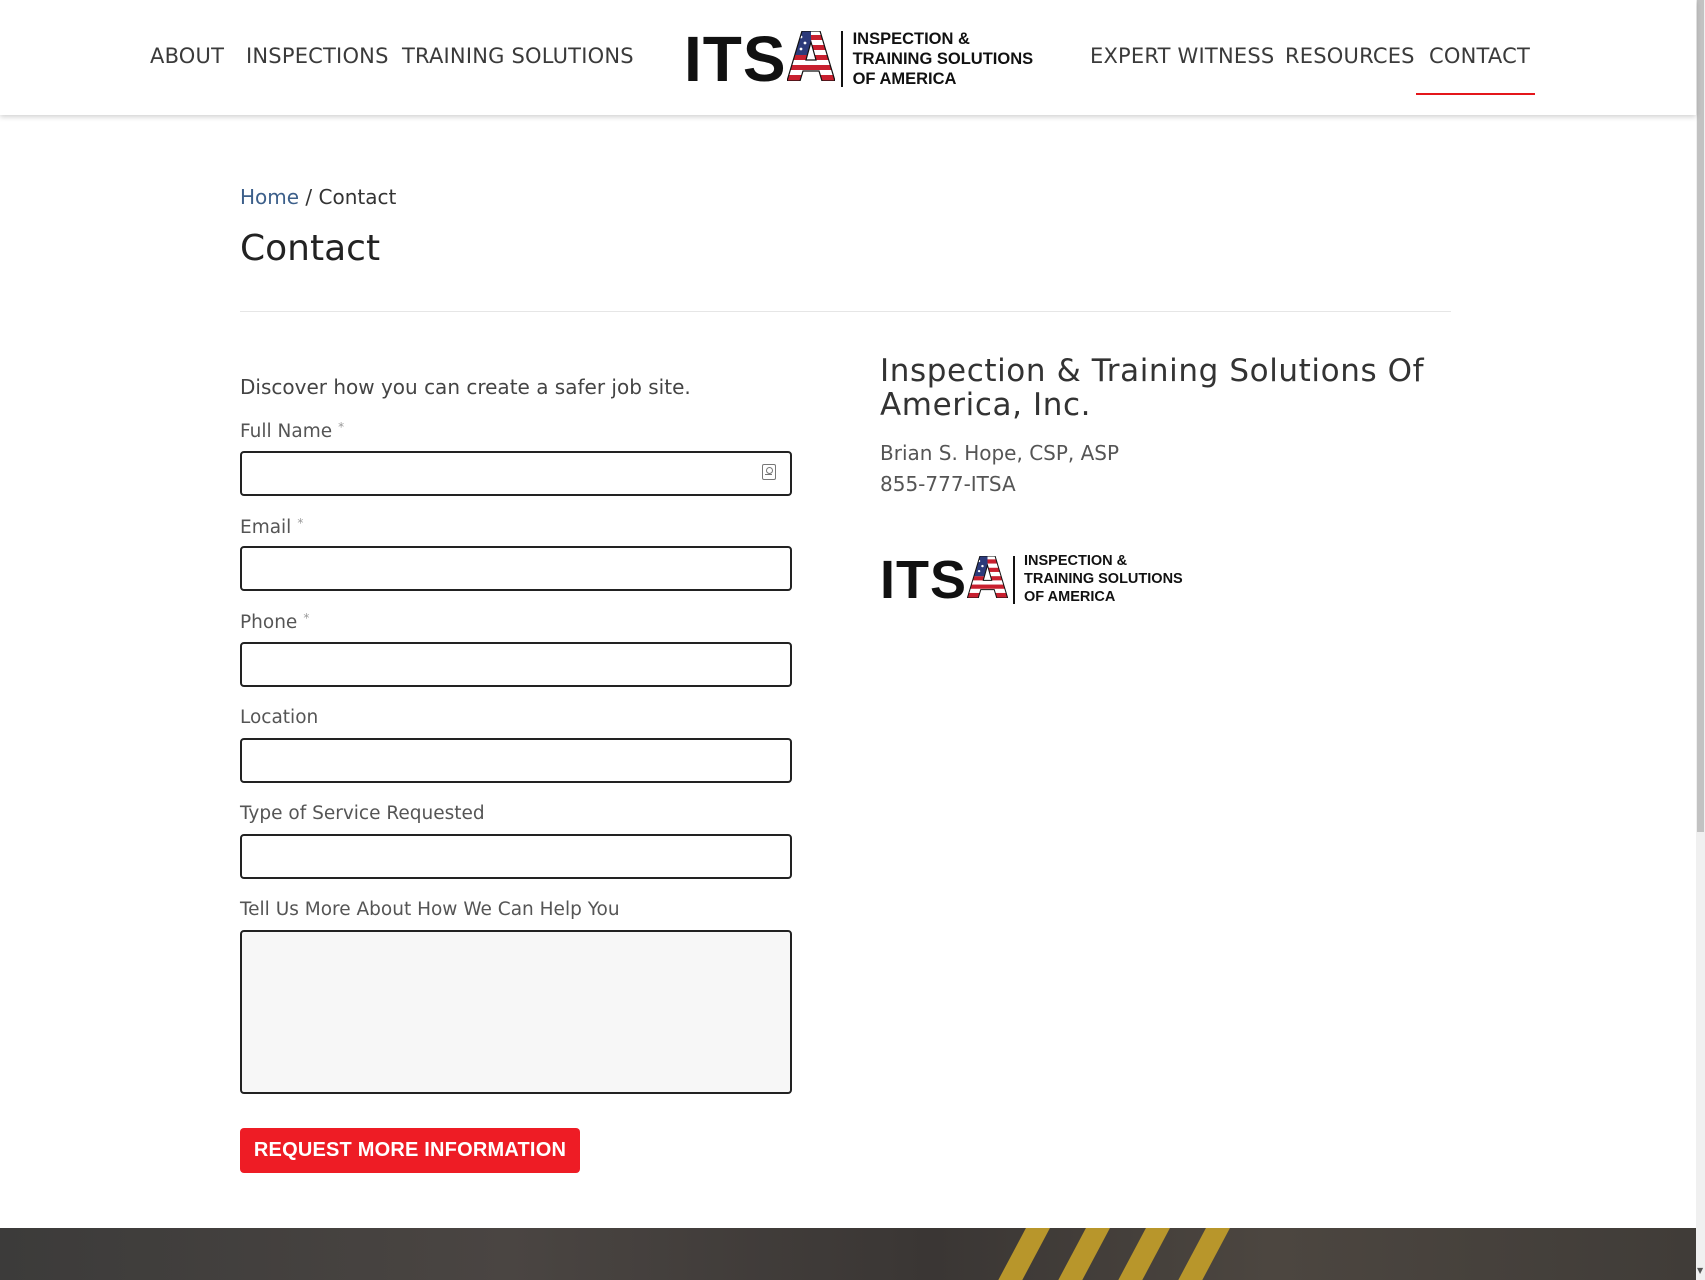 The width and height of the screenshot is (1705, 1280). Describe the element at coordinates (1479, 56) in the screenshot. I see `nav-contact: CONTACT` at that location.